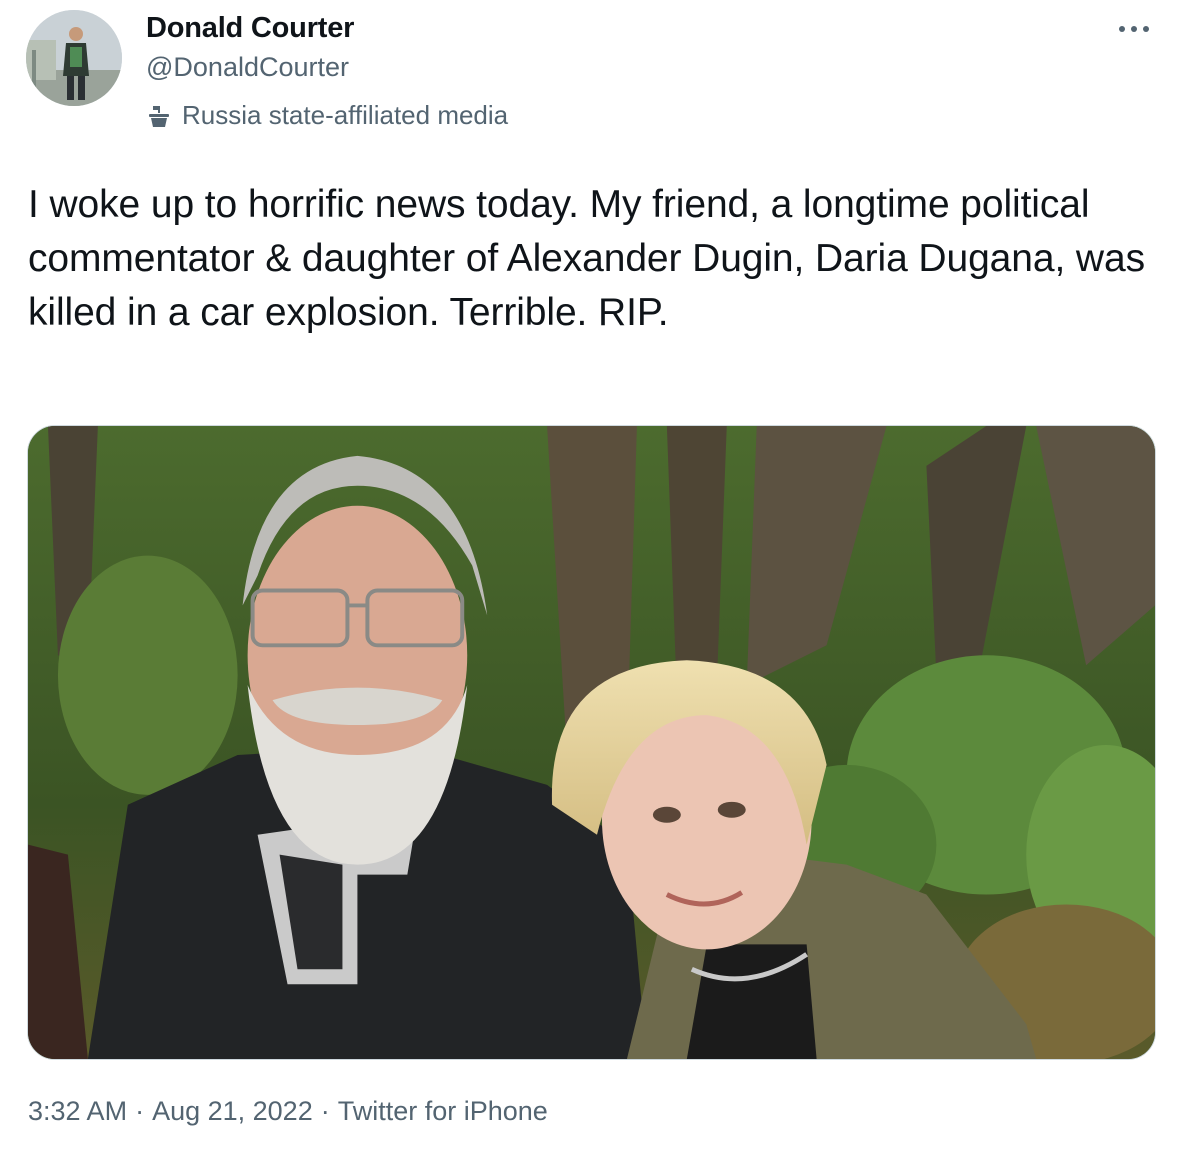 The height and width of the screenshot is (1160, 1178). I want to click on more-dots-icon, so click(1134, 29).